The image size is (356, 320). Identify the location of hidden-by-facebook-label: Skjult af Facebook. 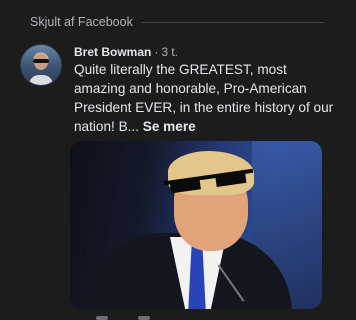
(81, 22).